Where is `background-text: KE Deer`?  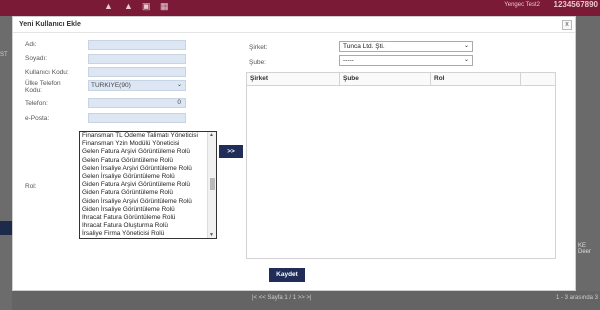 background-text: KE Deer is located at coordinates (585, 249).